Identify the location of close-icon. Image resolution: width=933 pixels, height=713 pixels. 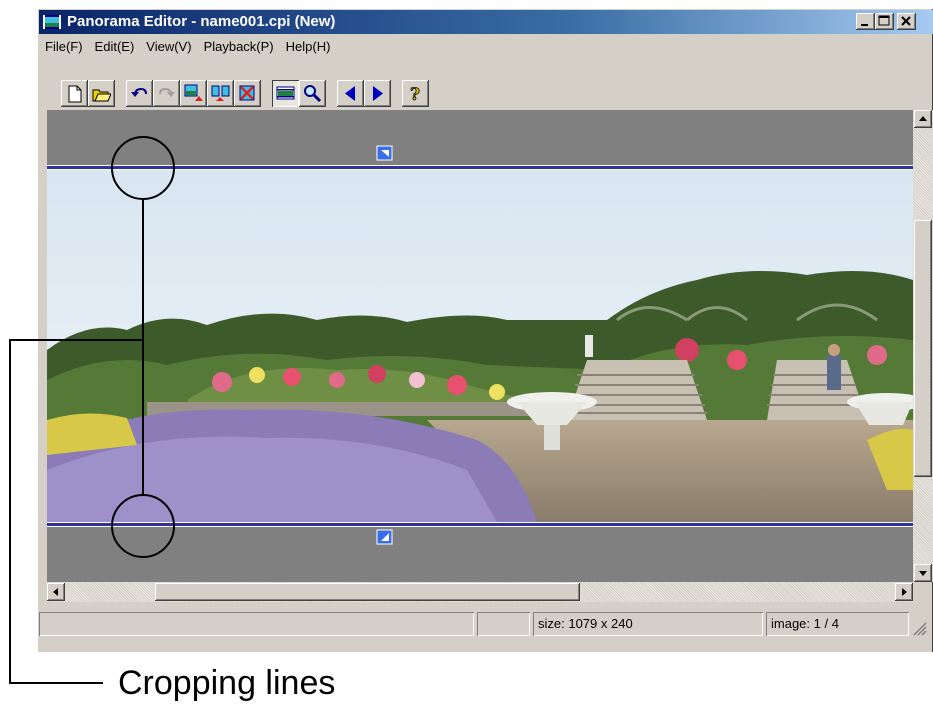
(906, 21).